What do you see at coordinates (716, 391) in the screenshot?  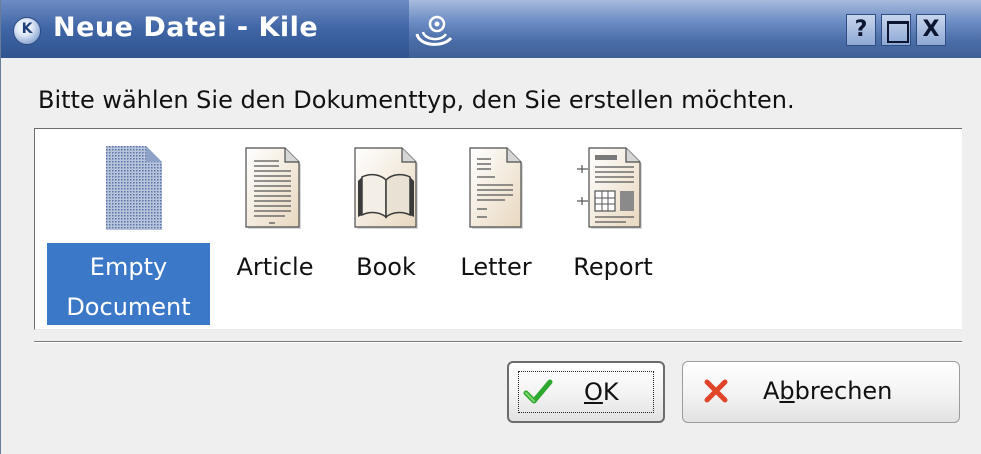 I see `cancel-x-icon` at bounding box center [716, 391].